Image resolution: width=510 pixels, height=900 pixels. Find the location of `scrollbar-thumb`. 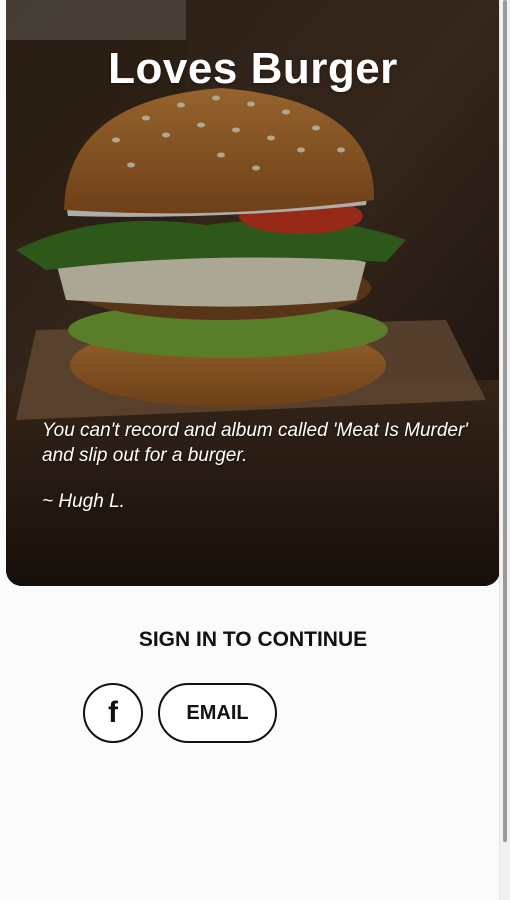

scrollbar-thumb is located at coordinates (505, 421).